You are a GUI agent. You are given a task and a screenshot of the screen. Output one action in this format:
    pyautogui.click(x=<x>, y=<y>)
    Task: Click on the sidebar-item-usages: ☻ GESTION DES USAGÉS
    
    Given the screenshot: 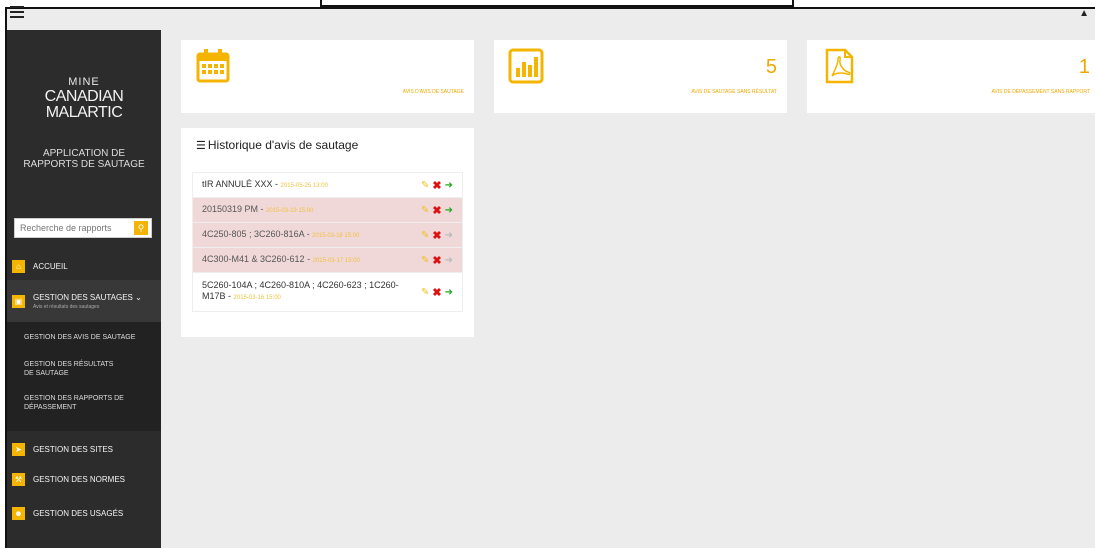 What is the action you would take?
    pyautogui.click(x=84, y=513)
    